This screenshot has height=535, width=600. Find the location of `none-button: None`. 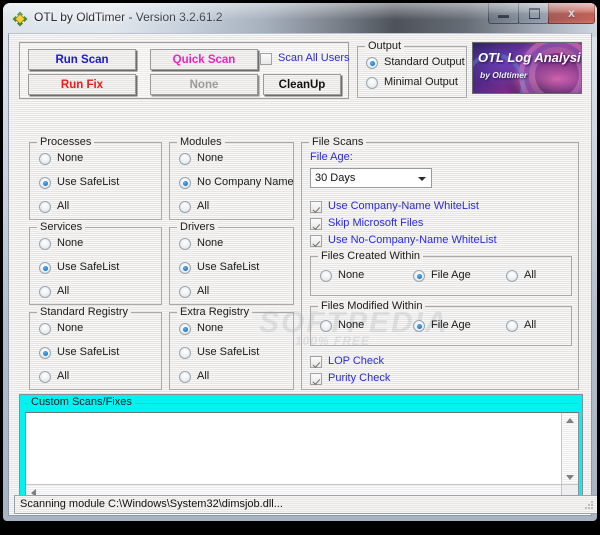

none-button: None is located at coordinates (204, 84).